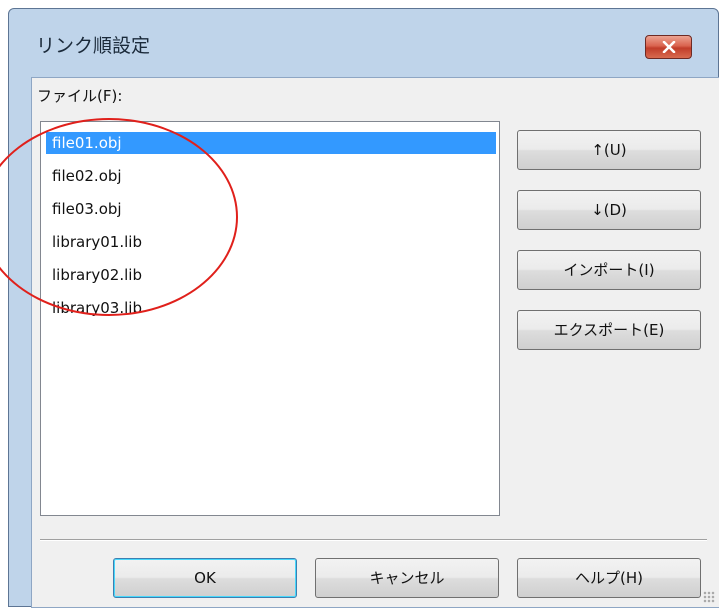 The width and height of the screenshot is (719, 608). I want to click on file-list-label: ファイル(F):, so click(80, 96).